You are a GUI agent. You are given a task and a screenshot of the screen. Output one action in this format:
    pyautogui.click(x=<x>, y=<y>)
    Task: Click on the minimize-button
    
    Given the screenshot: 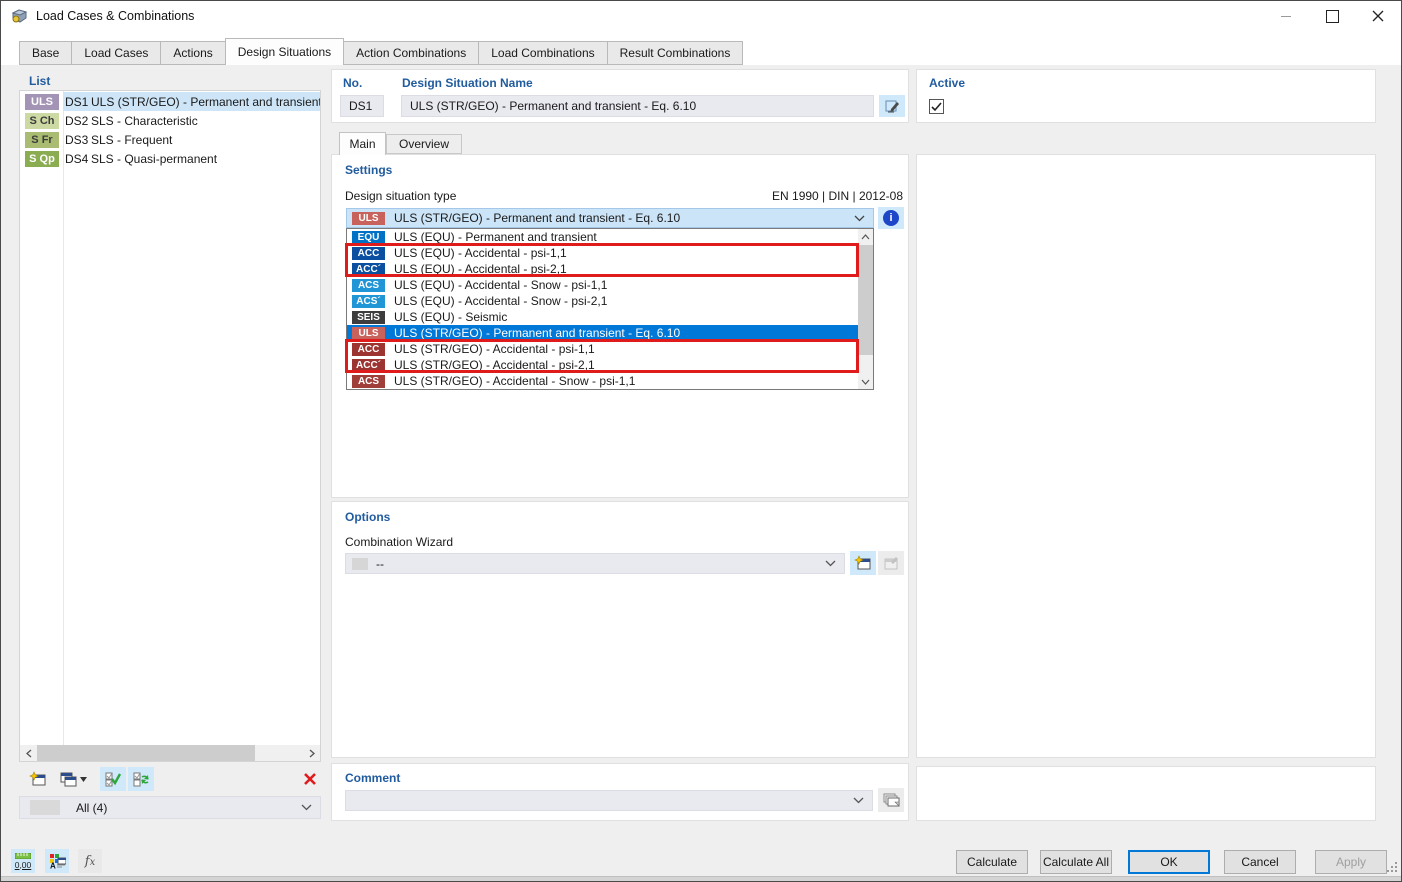 What is the action you would take?
    pyautogui.click(x=1286, y=16)
    